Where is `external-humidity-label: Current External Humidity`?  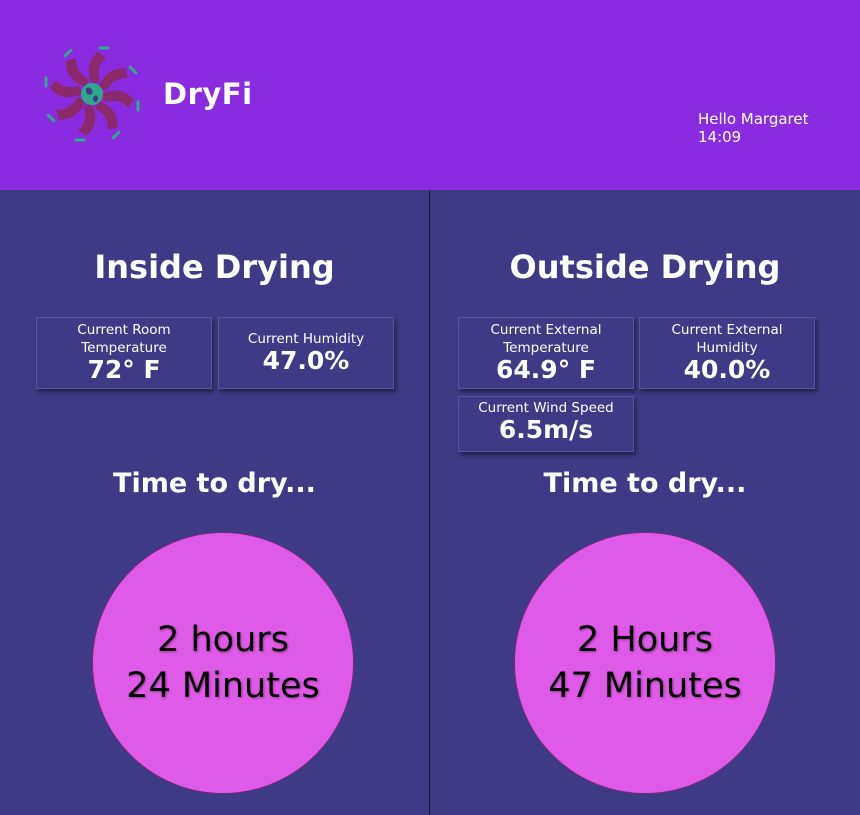 external-humidity-label: Current External Humidity is located at coordinates (727, 339).